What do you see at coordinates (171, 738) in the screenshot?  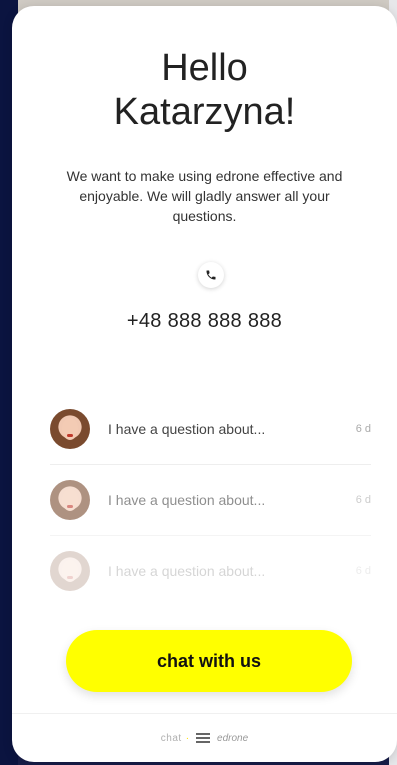 I see `footer-chat-label: chat` at bounding box center [171, 738].